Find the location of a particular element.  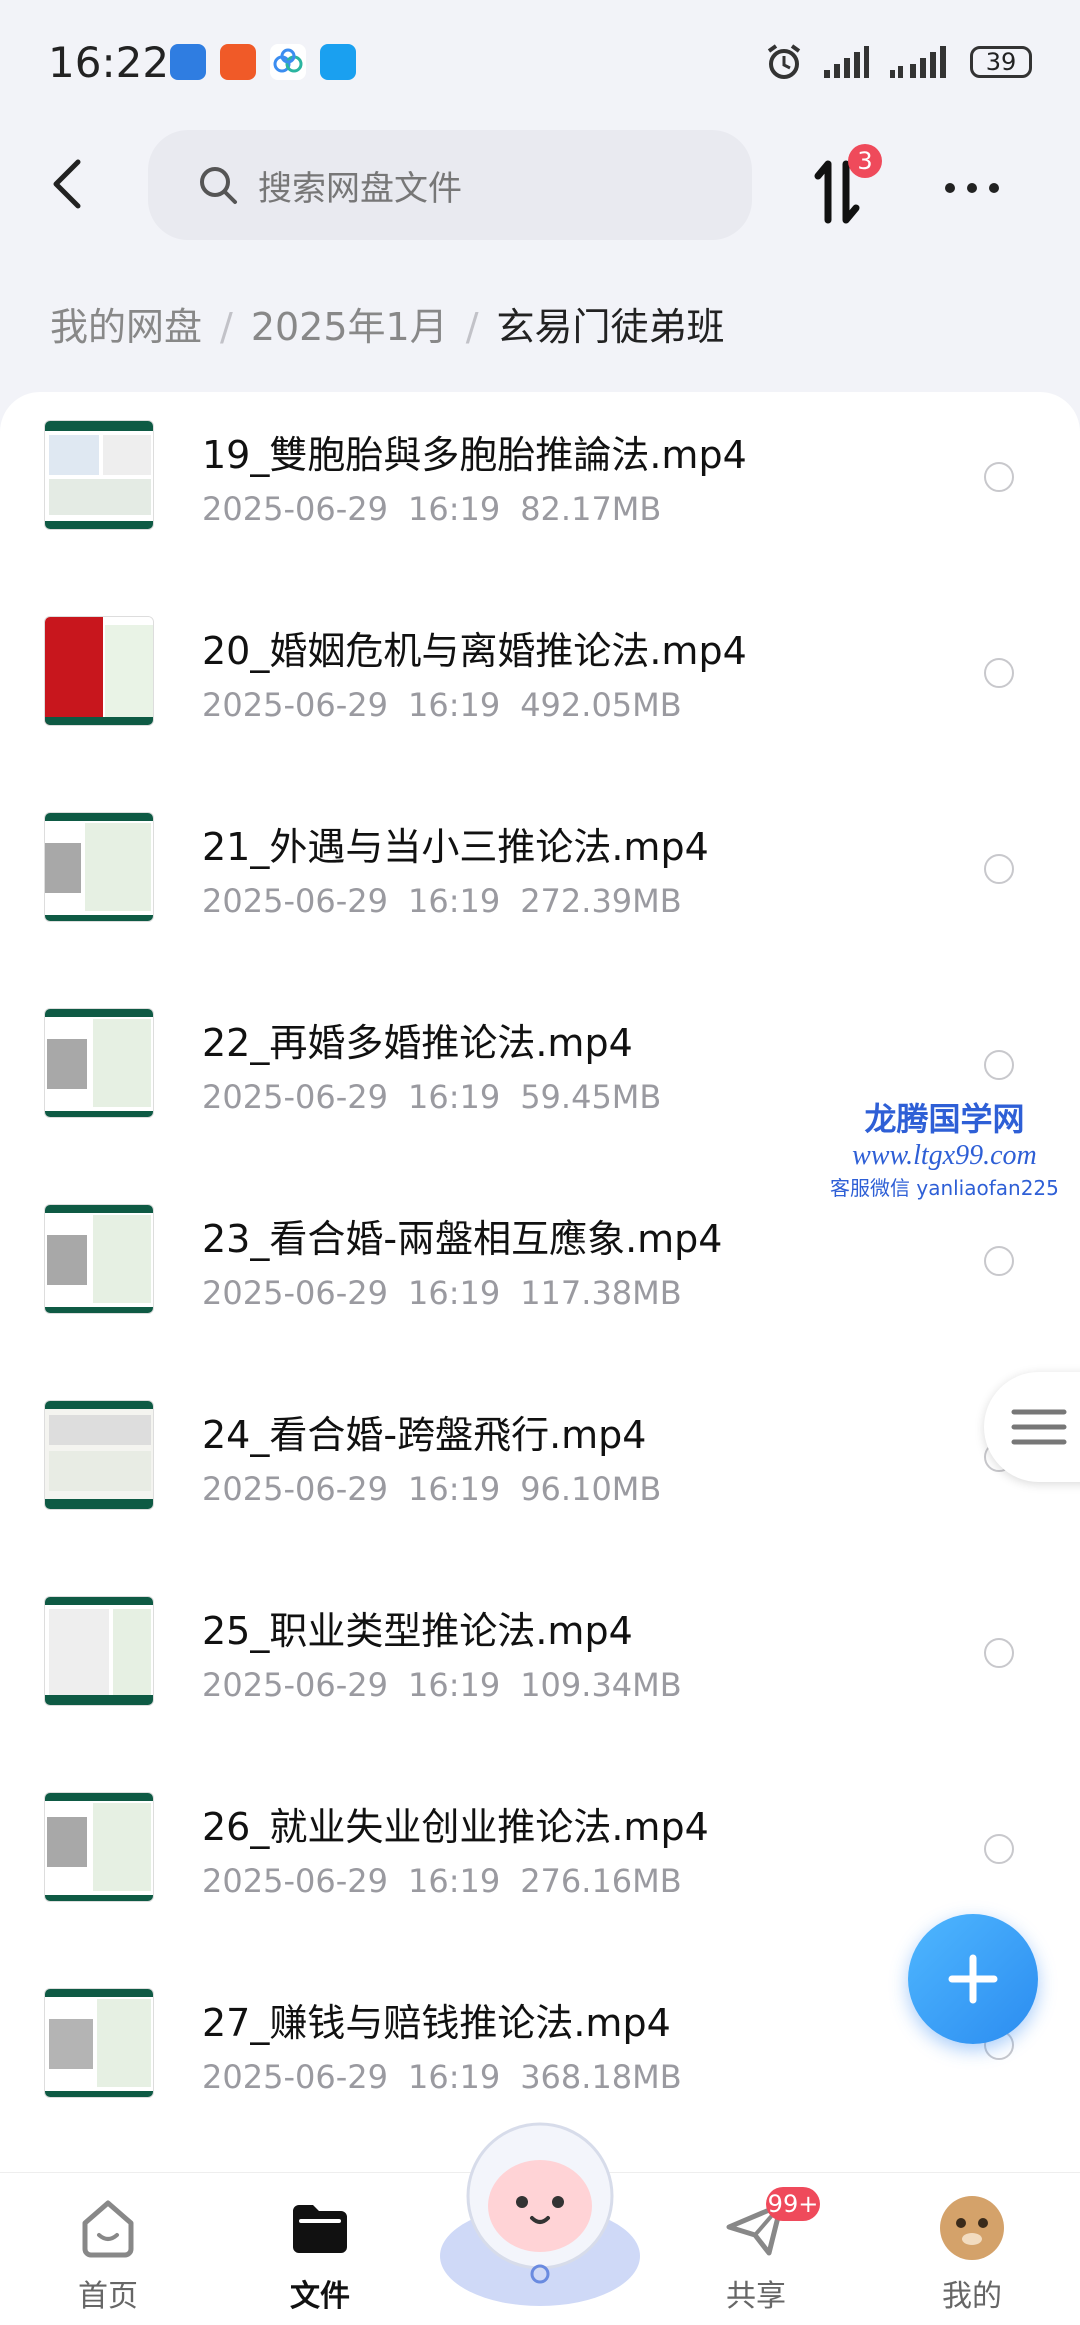

plus-icon is located at coordinates (973, 1979).